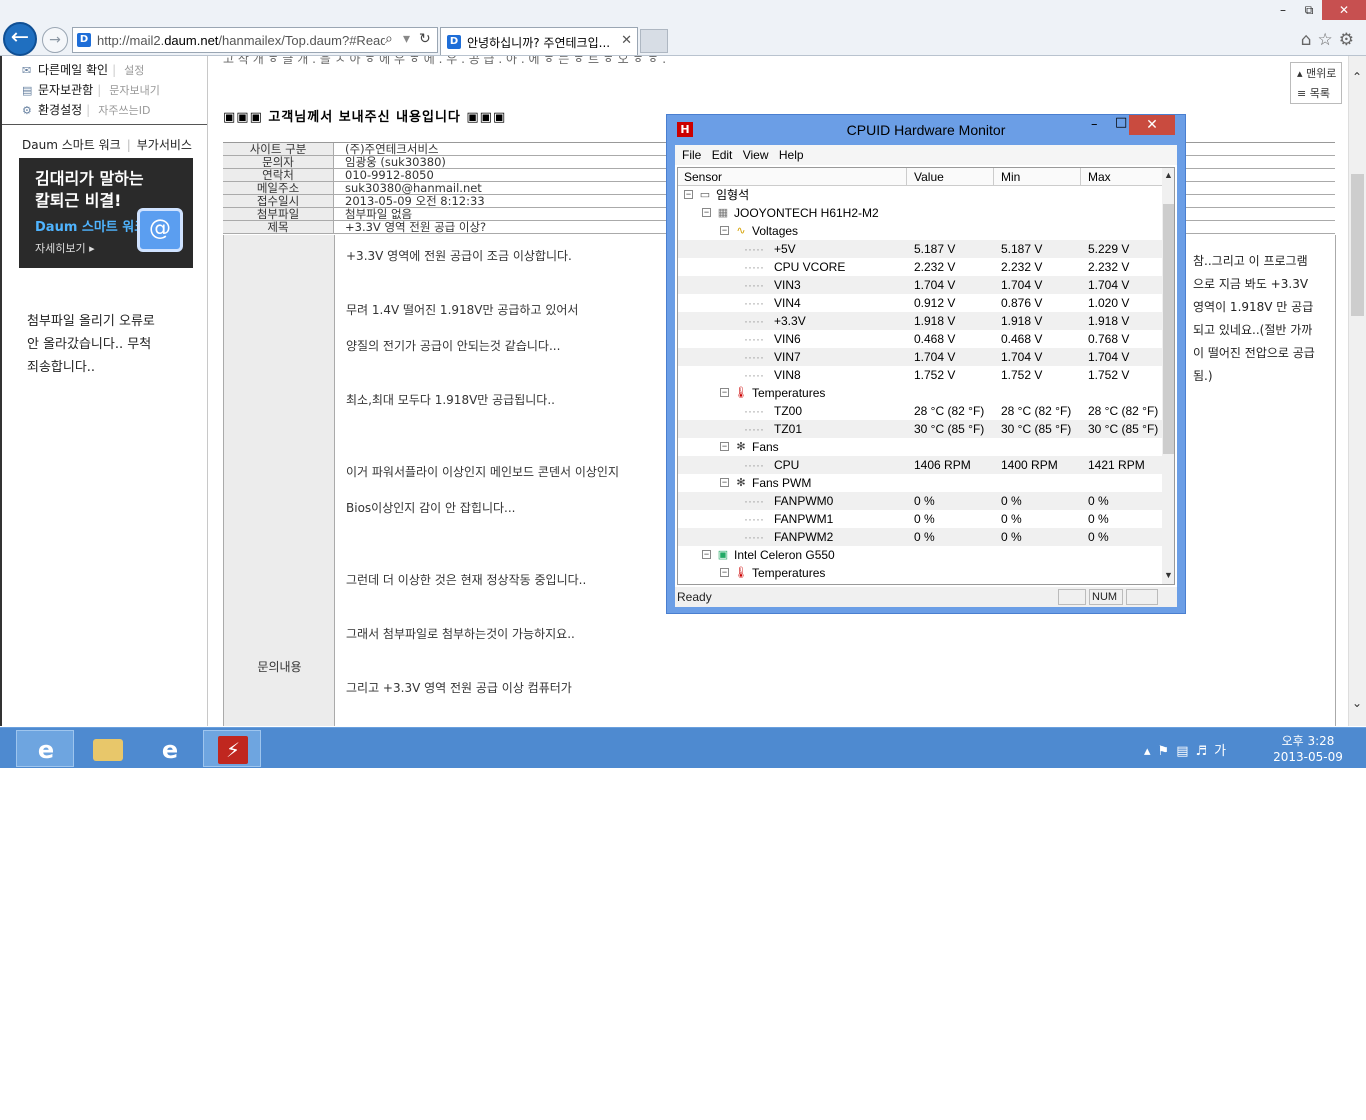 This screenshot has height=1120, width=1366. Describe the element at coordinates (654, 41) in the screenshot. I see `new-tab-button` at that location.